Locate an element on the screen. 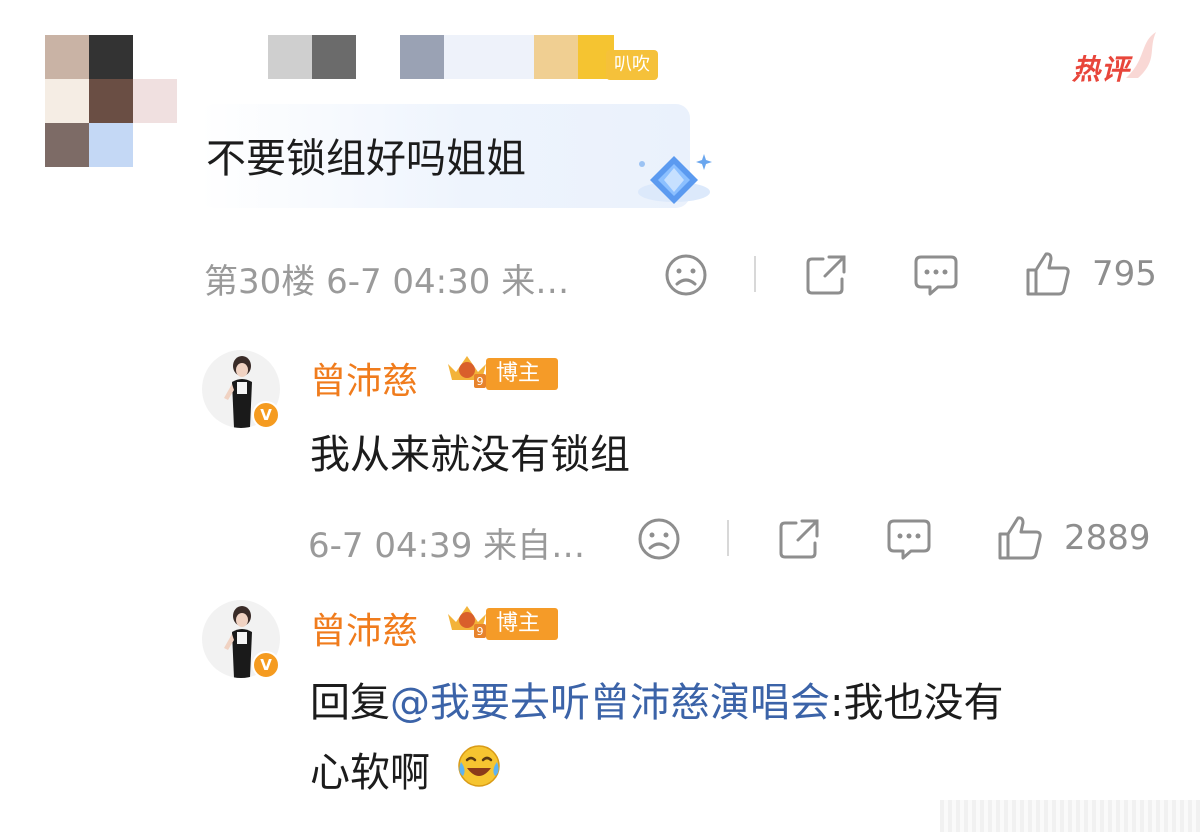 The height and width of the screenshot is (832, 1200). reply-text-line2: 心软啊 is located at coordinates (370, 769).